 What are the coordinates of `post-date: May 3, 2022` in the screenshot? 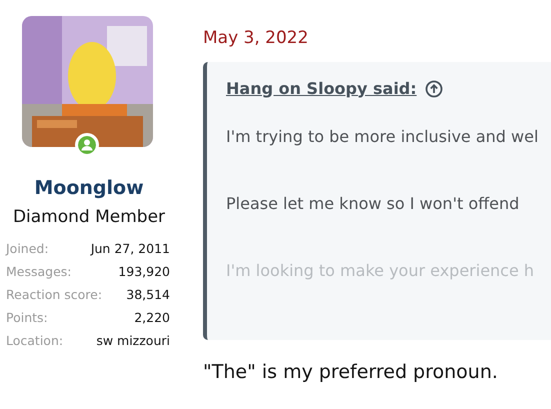 It's located at (377, 39).